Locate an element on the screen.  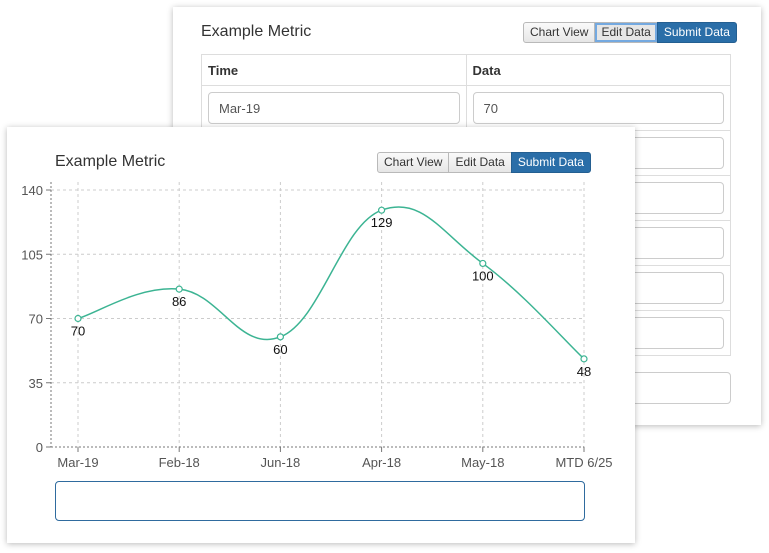
y-tick-label: 0 is located at coordinates (39, 447).